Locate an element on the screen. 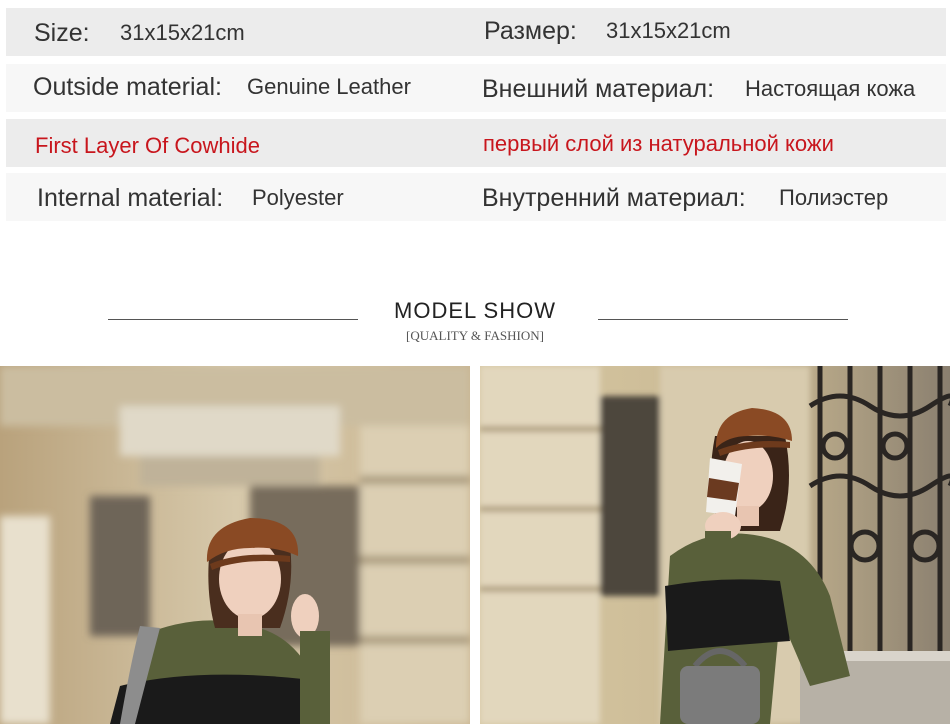 Image resolution: width=950 pixels, height=724 pixels. internal-label-ru: Внутренний материал: is located at coordinates (614, 197).